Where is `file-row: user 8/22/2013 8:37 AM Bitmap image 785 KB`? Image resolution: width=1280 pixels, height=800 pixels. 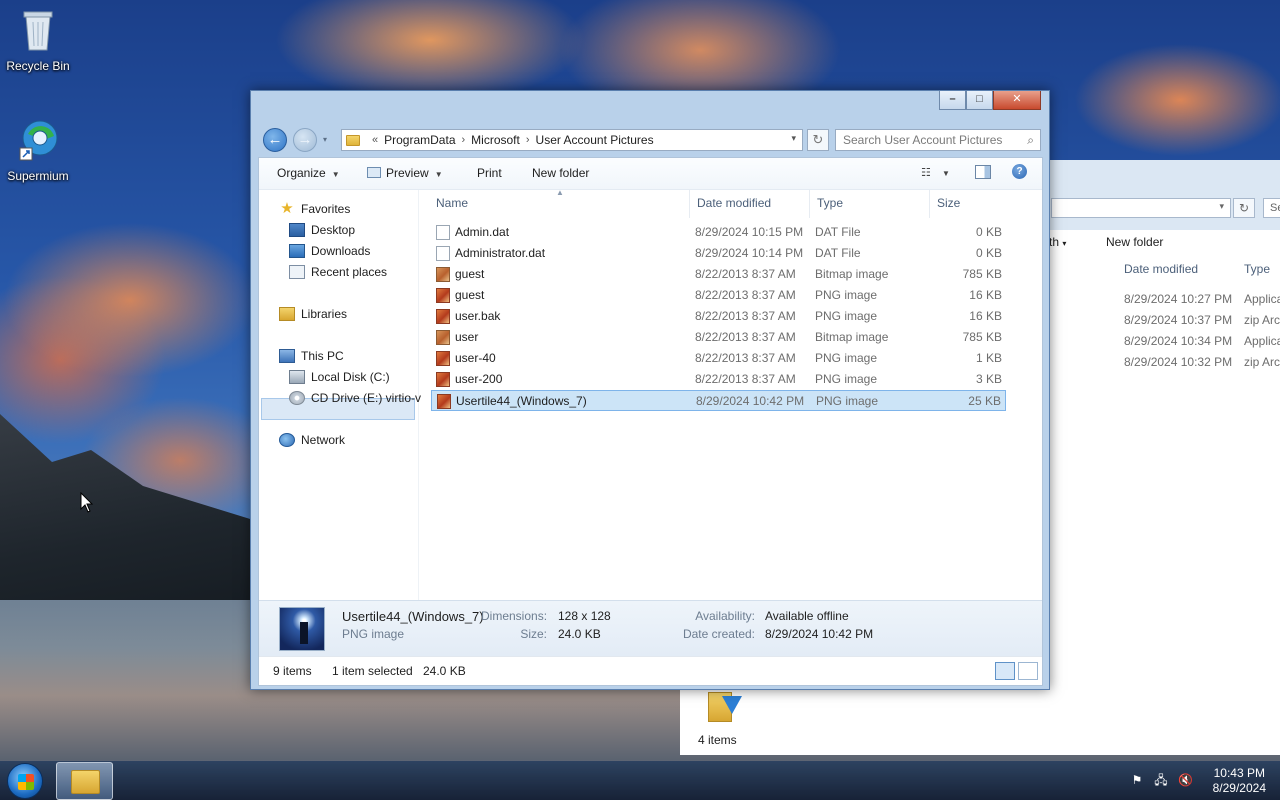
file-row: user 8/22/2013 8:37 AM Bitmap image 785 KB is located at coordinates (718, 337).